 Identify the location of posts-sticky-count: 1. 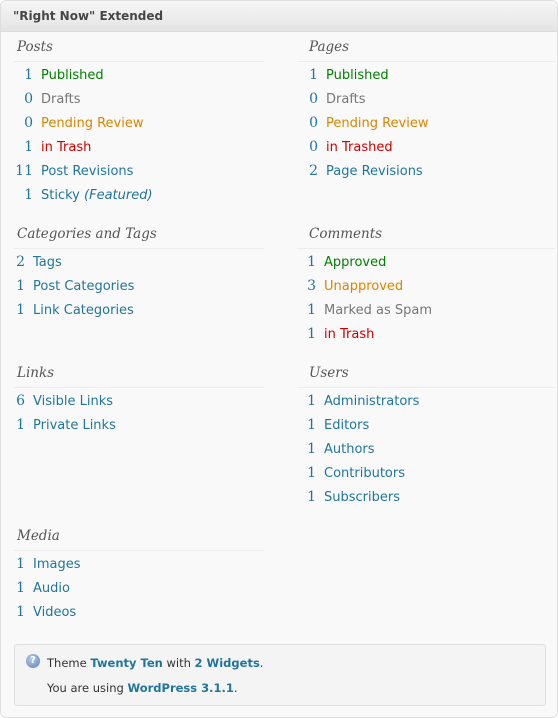
(23, 195).